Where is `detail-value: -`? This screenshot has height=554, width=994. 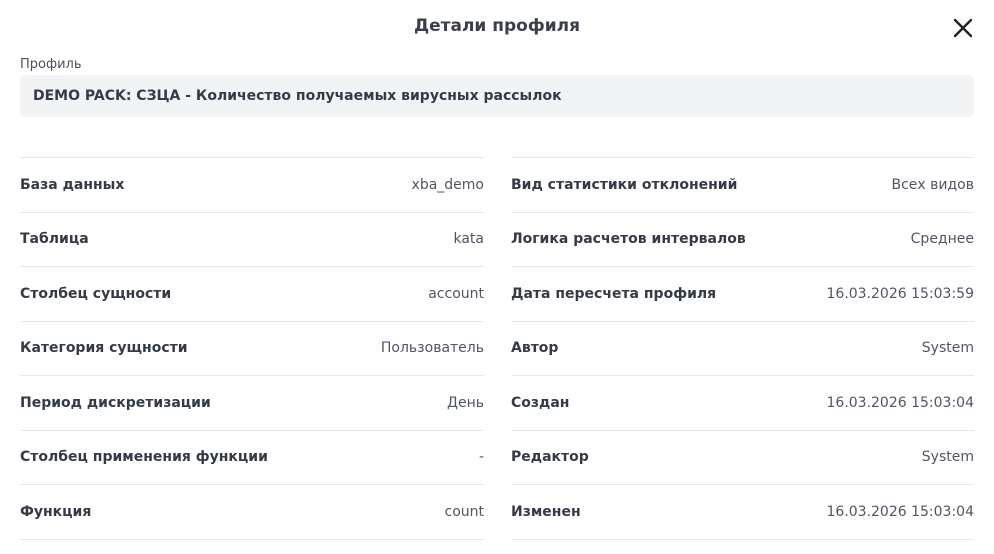
detail-value: - is located at coordinates (481, 457).